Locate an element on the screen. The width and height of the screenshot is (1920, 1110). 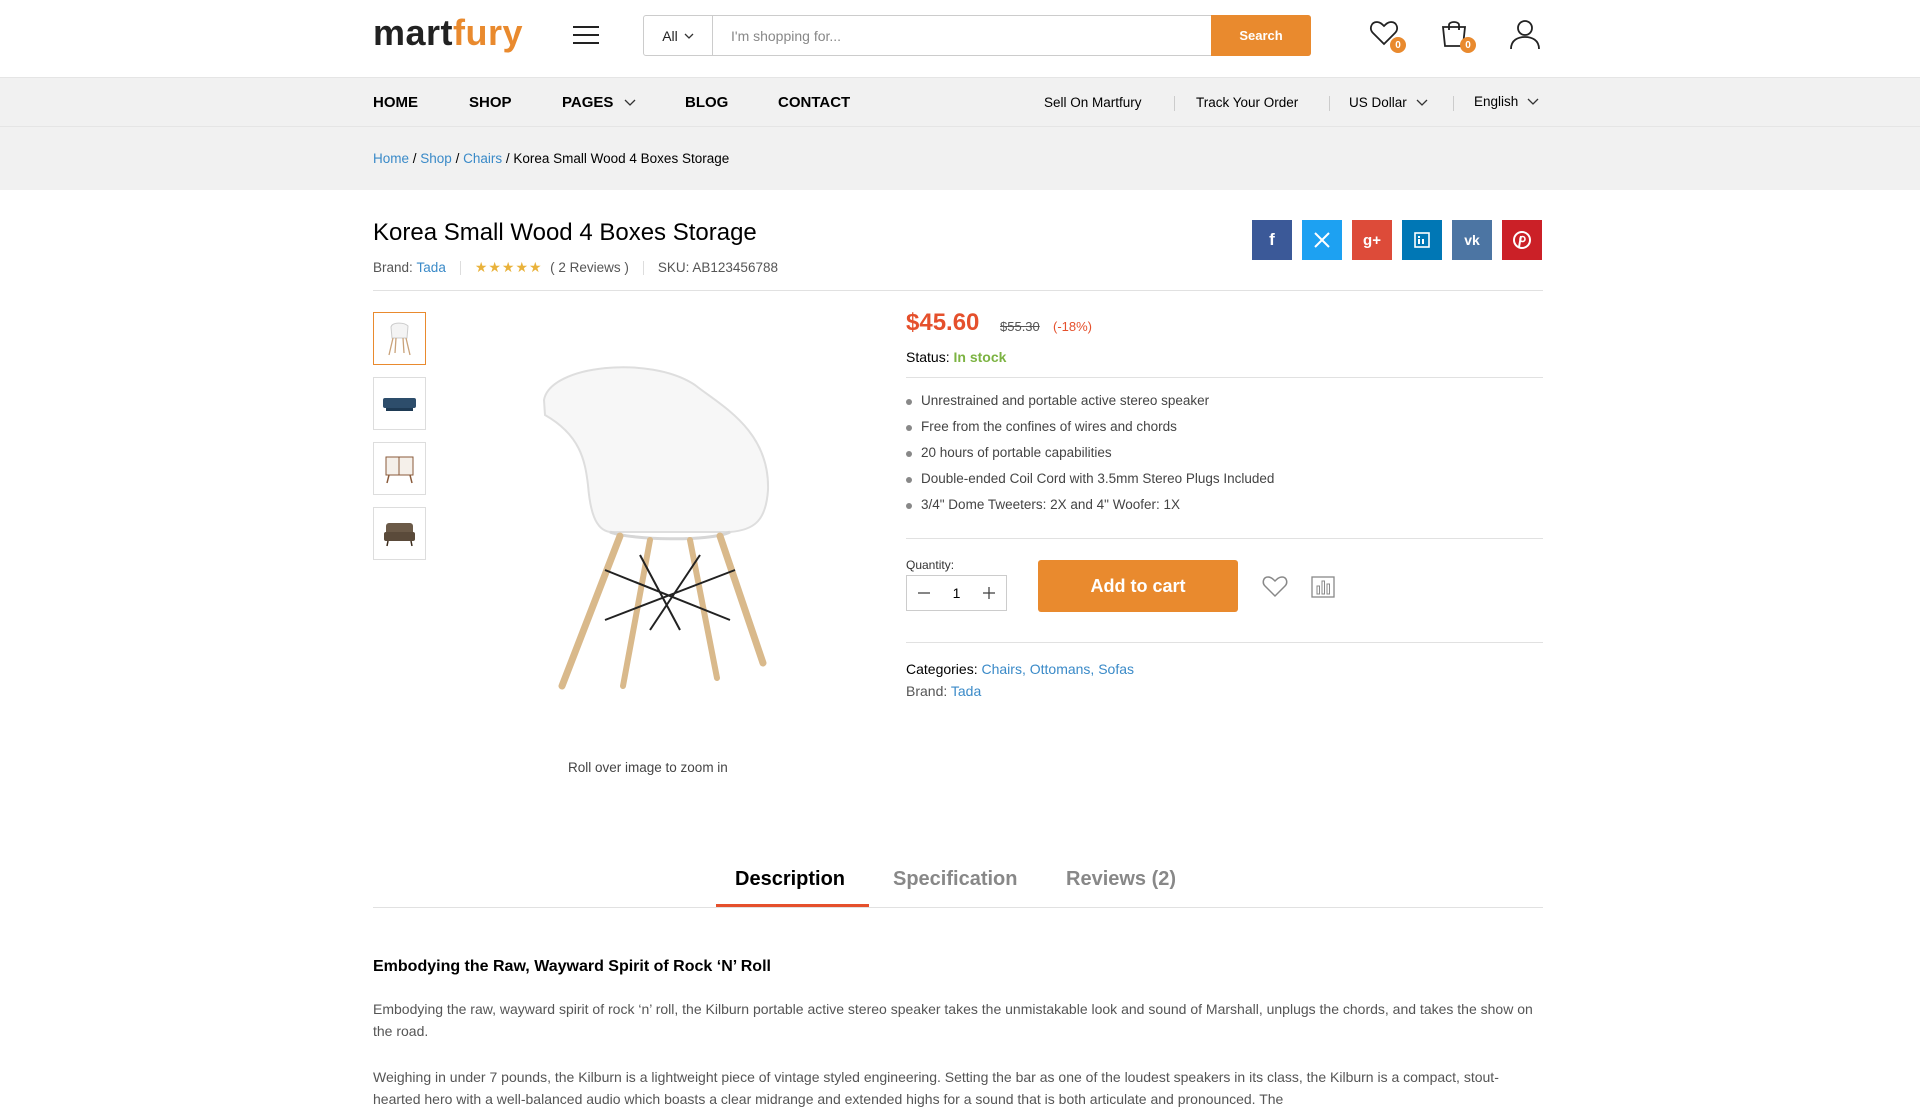
nav-item-contact: CONTACT is located at coordinates (814, 102).